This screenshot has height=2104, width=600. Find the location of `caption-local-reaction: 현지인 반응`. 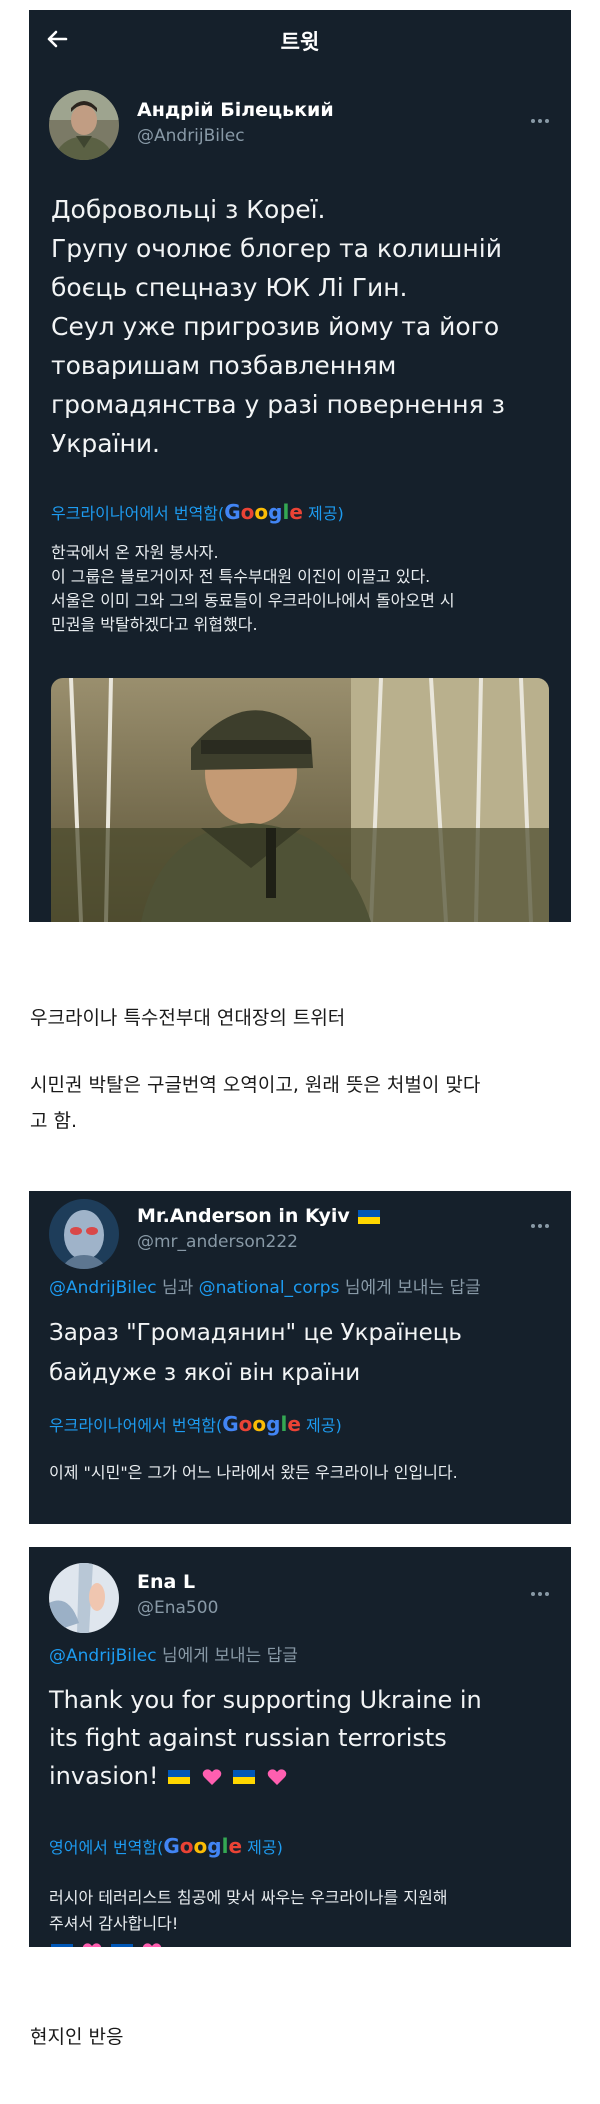

caption-local-reaction: 현지인 반응 is located at coordinates (76, 2037).